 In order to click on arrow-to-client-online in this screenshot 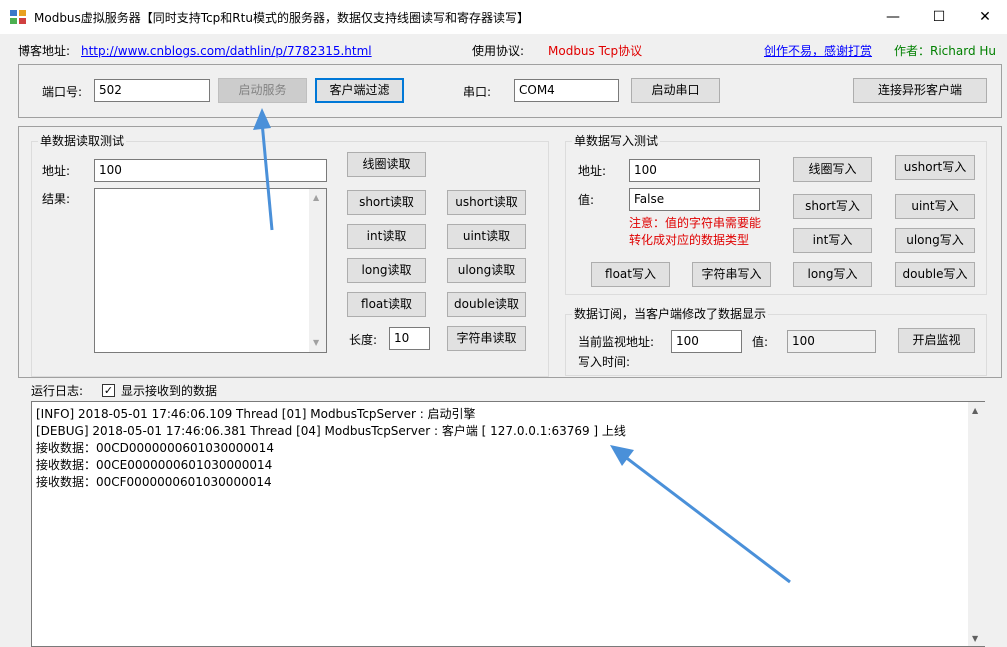, I will do `click(707, 519)`.